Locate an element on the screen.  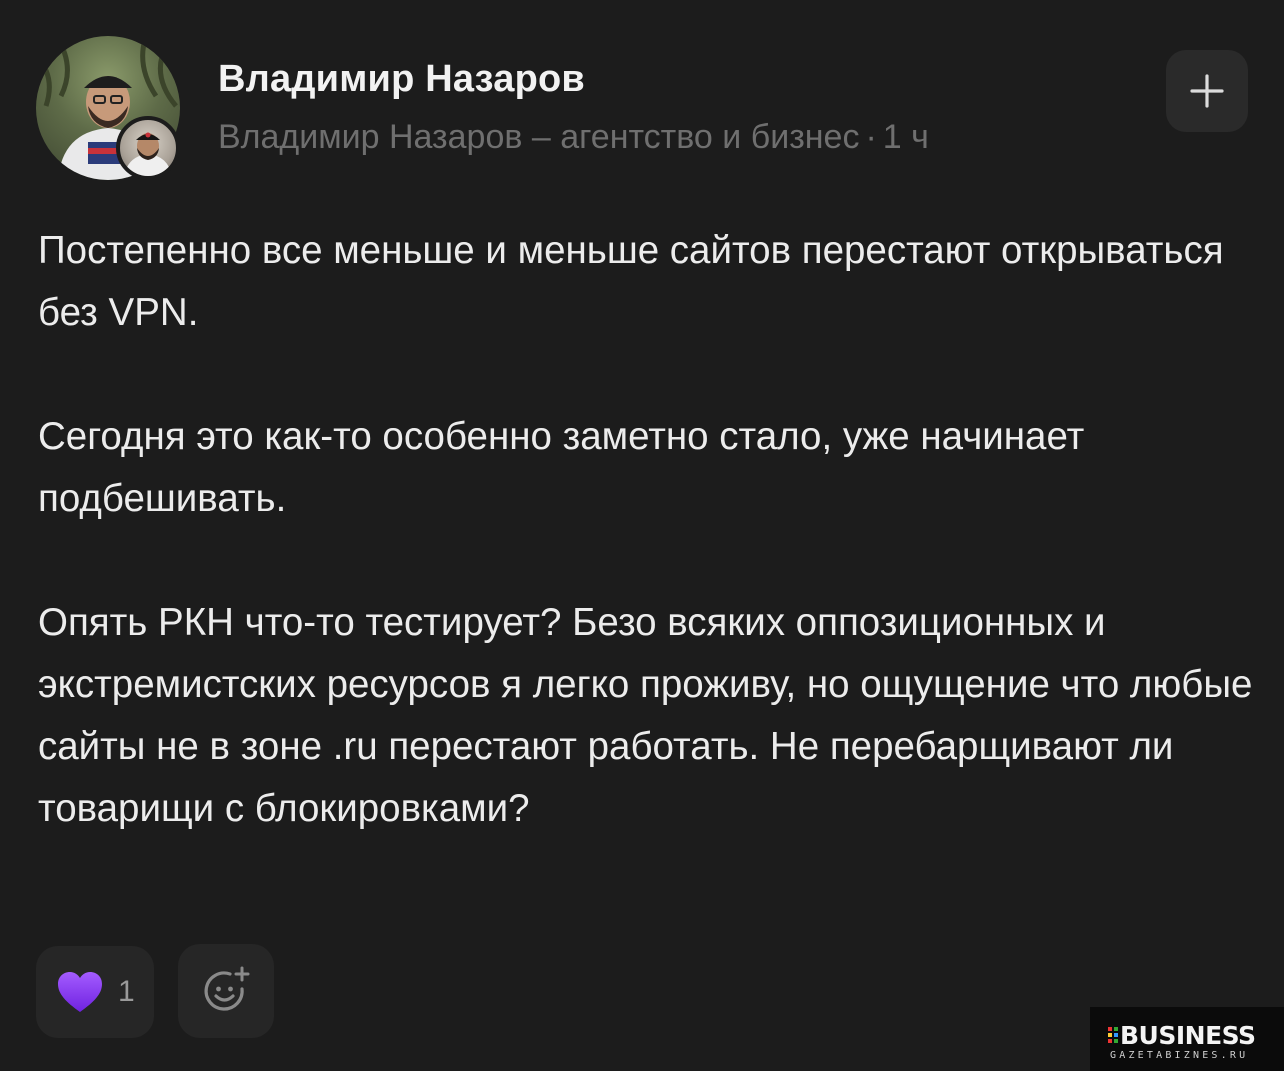
channel-avatar is located at coordinates (148, 148).